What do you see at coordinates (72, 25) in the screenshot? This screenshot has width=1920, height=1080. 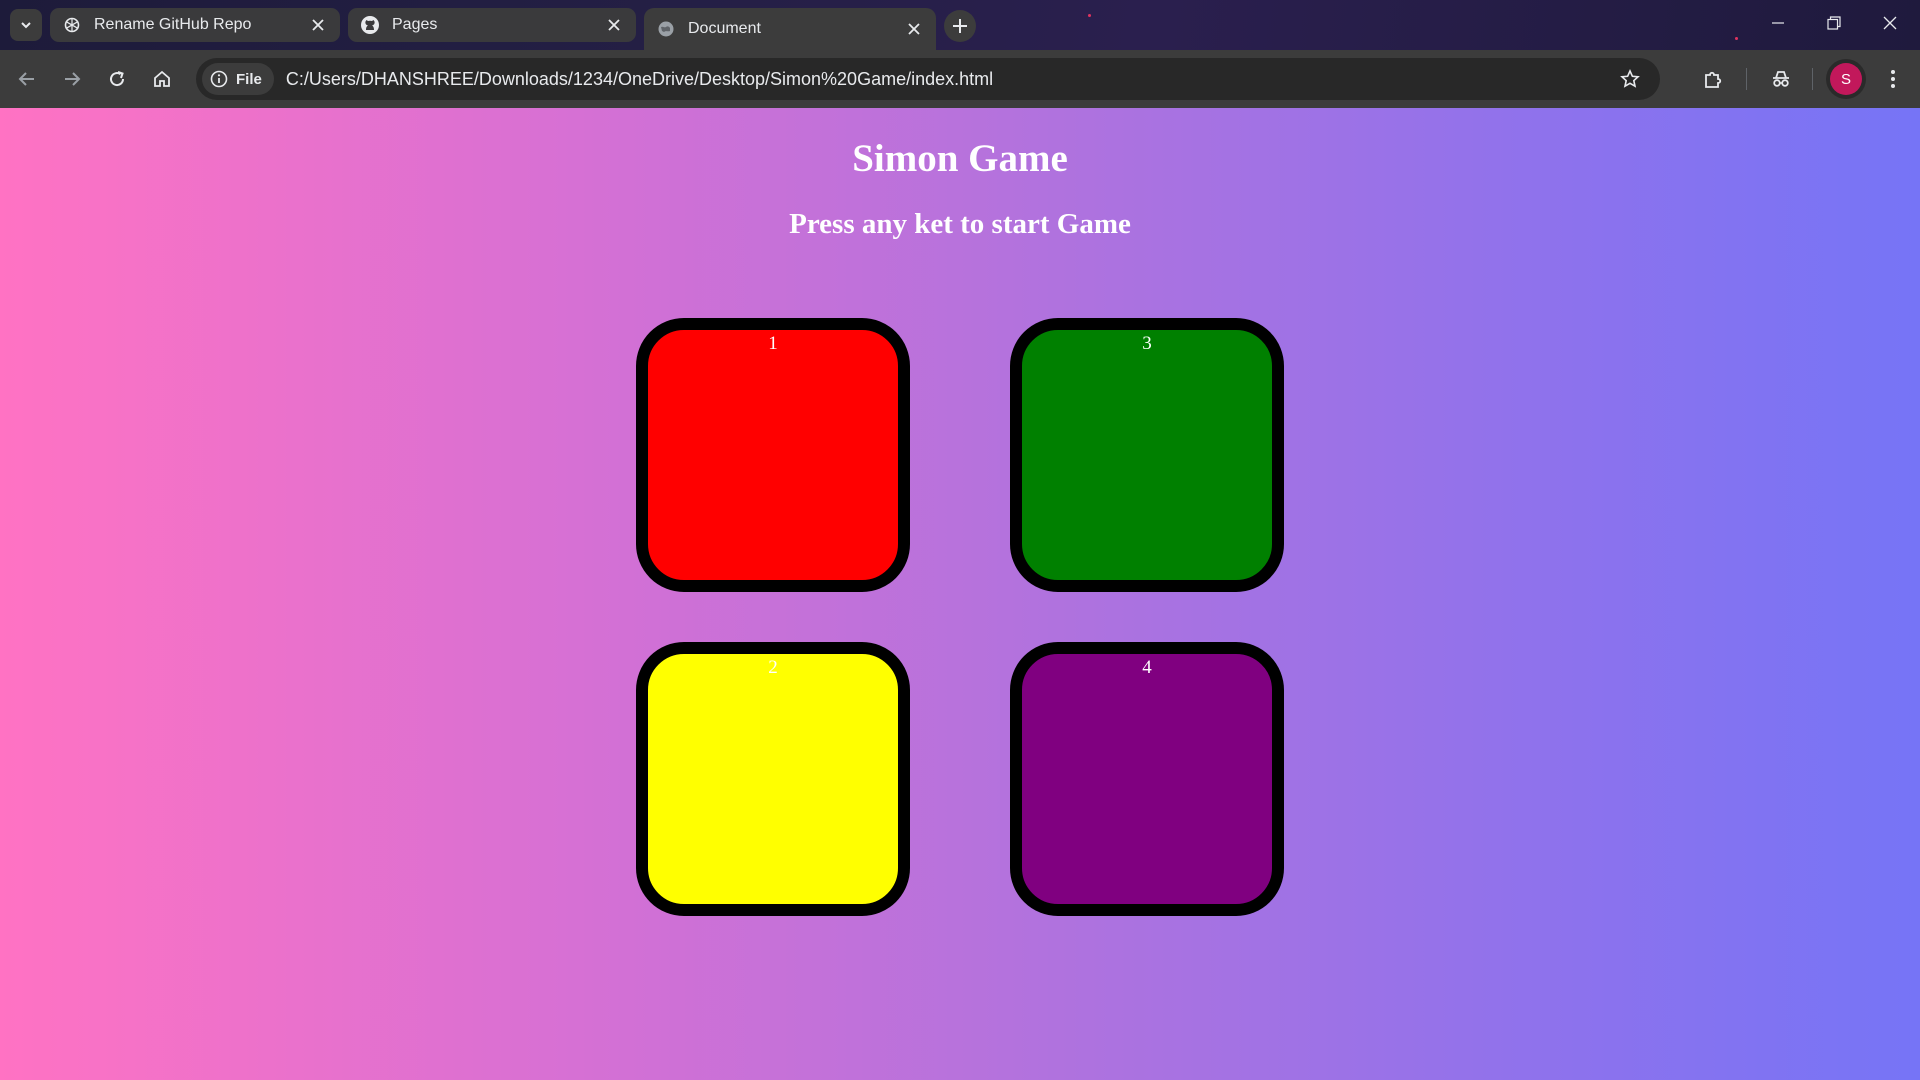 I see `chatgpt-icon` at bounding box center [72, 25].